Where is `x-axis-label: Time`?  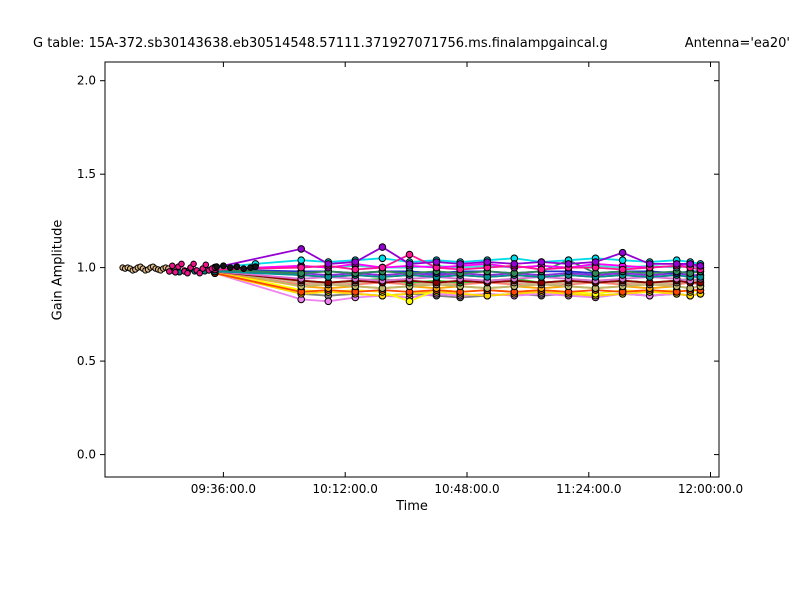
x-axis-label: Time is located at coordinates (412, 506).